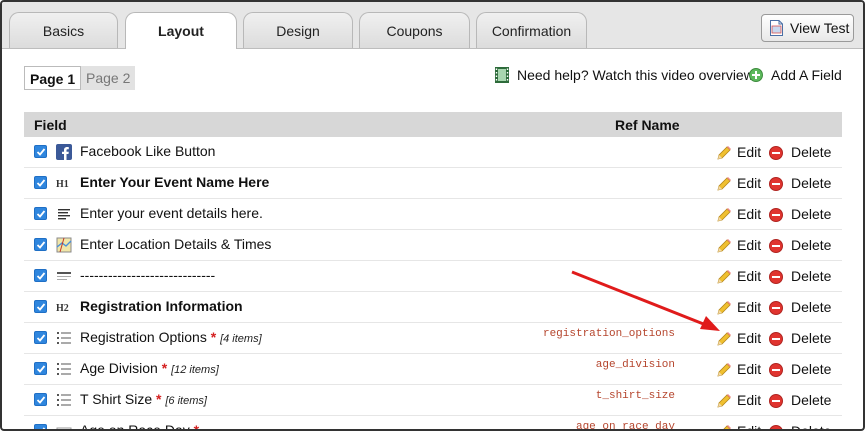 This screenshot has height=431, width=865. I want to click on field-label: Age Division * [12 items], so click(149, 368).